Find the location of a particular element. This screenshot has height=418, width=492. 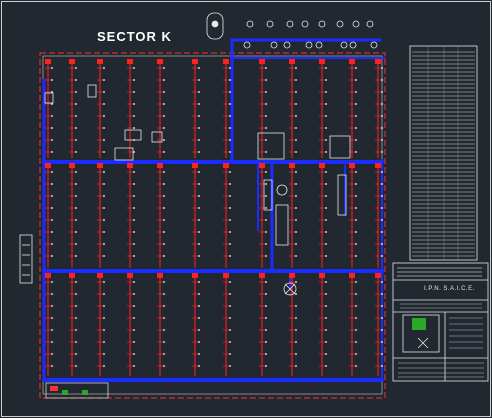

title-block-text-lines is located at coordinates (440, 322).